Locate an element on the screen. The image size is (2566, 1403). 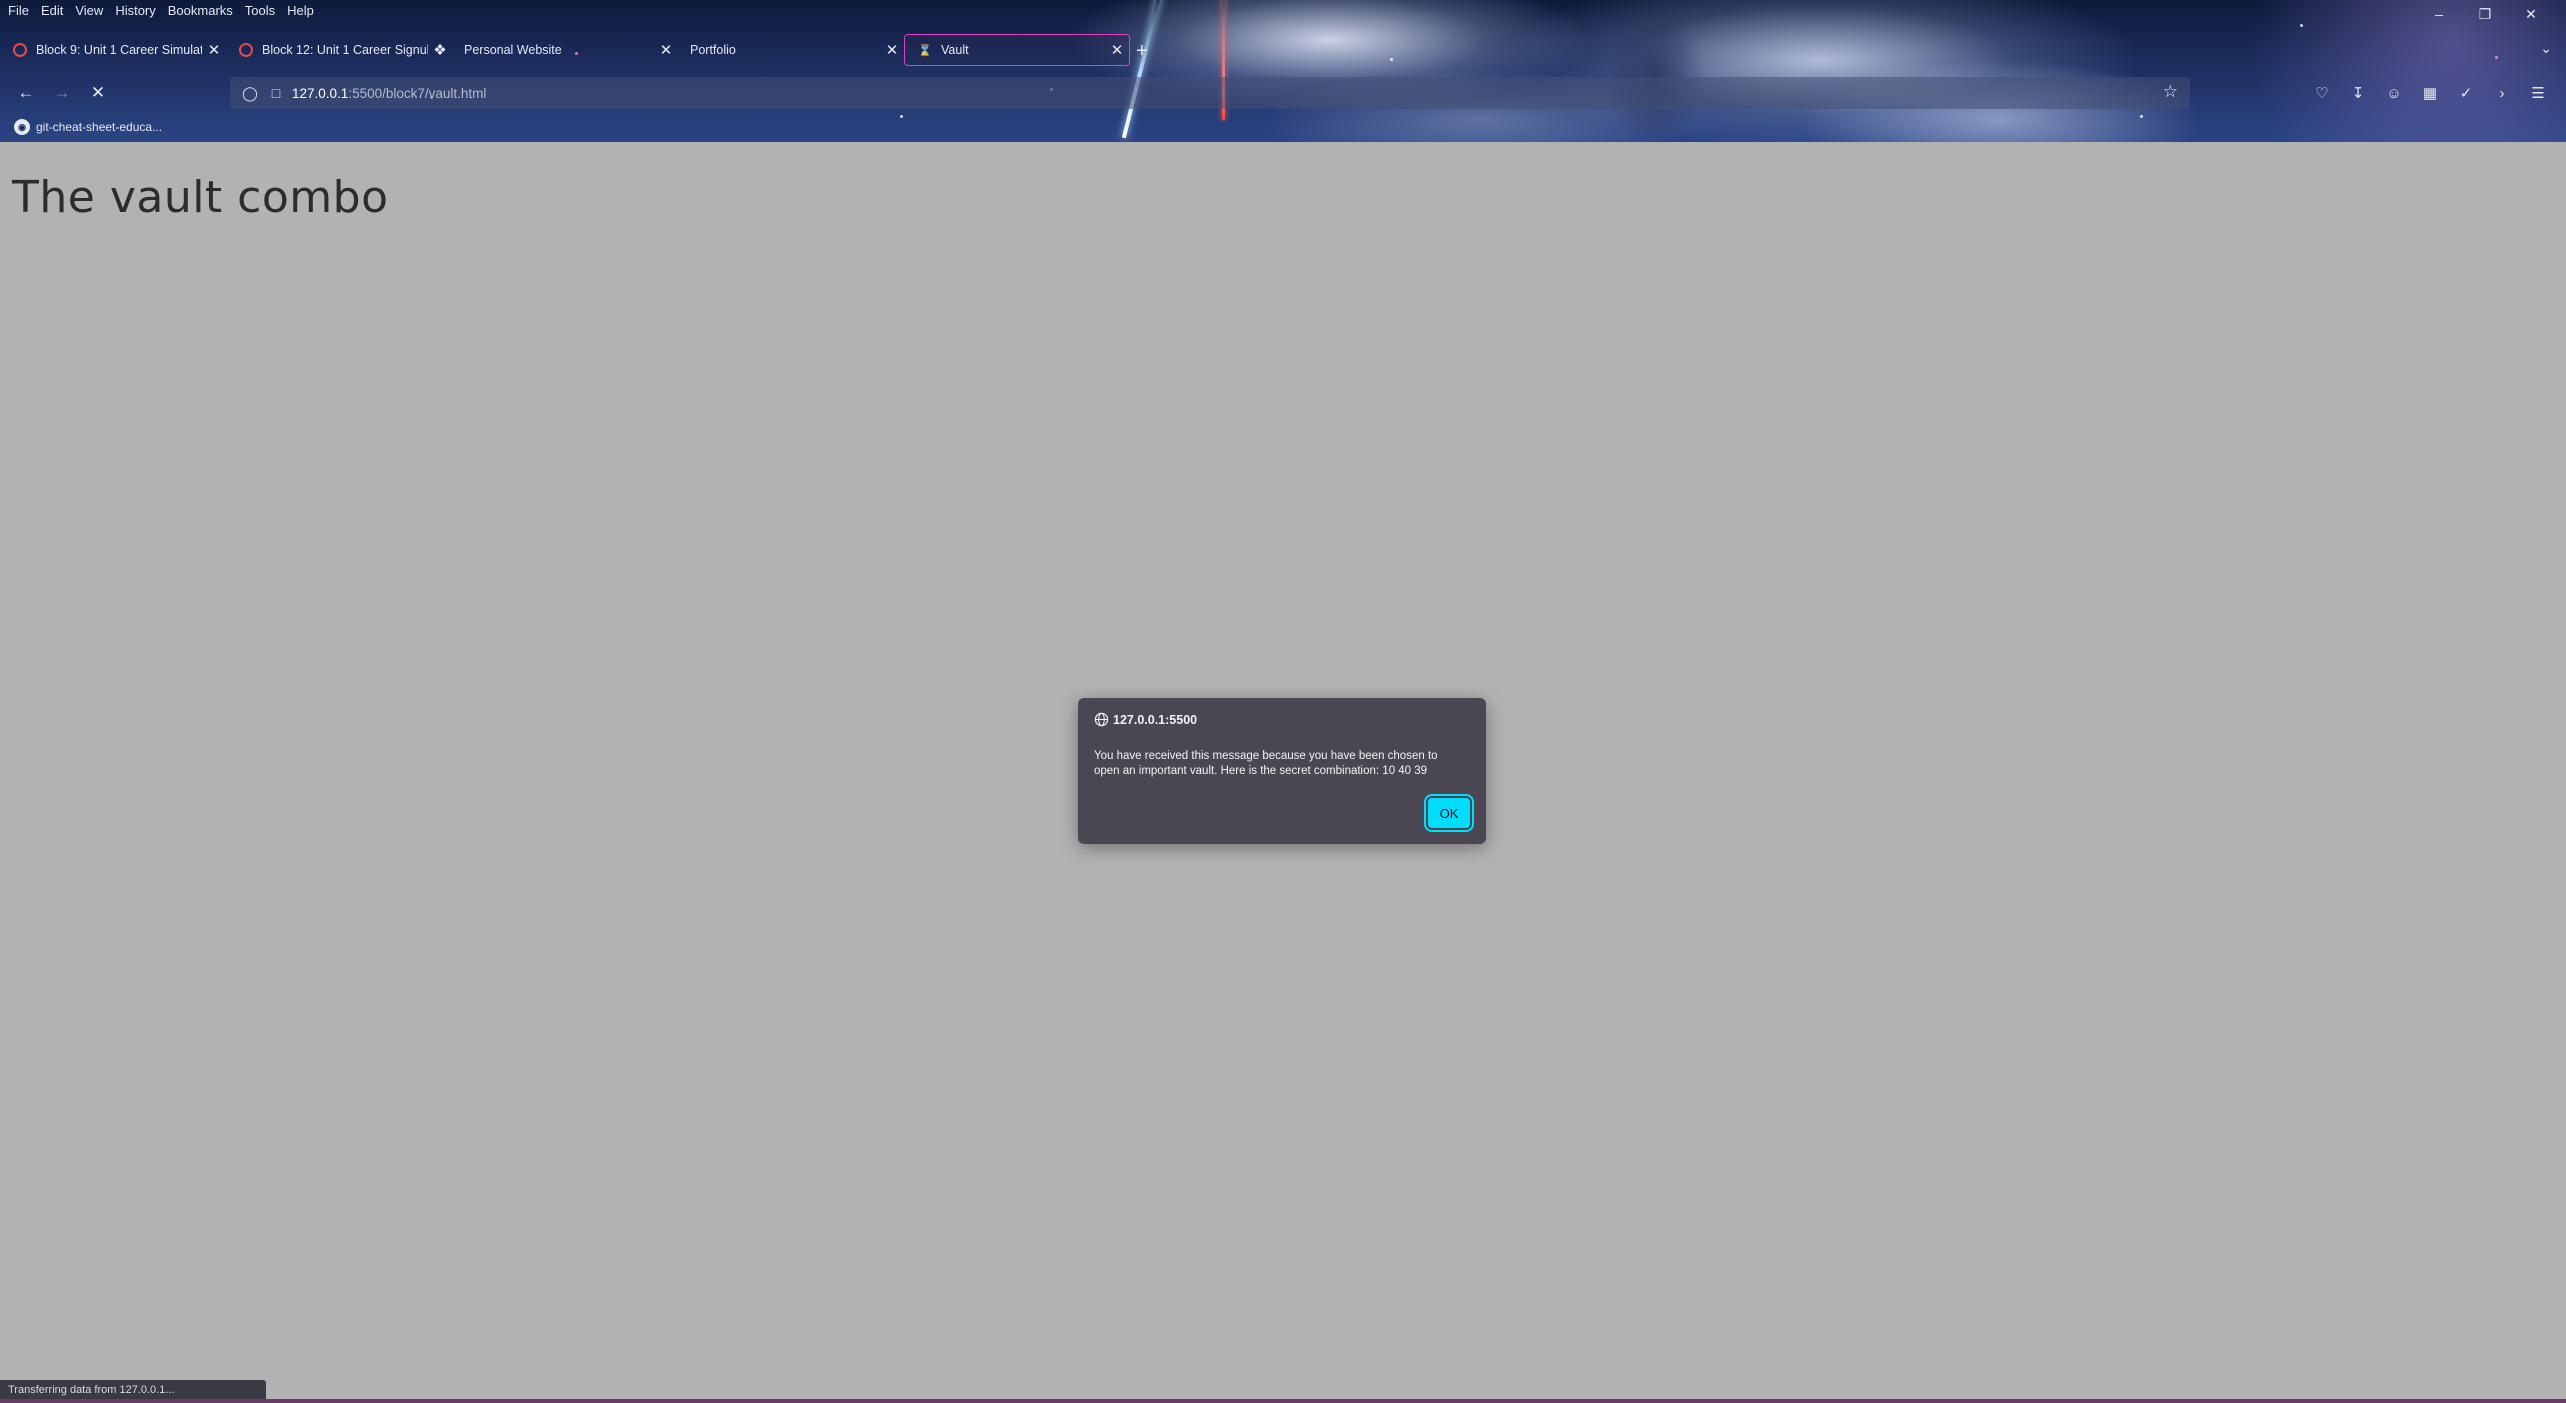
tab-label: Vault is located at coordinates (955, 50).